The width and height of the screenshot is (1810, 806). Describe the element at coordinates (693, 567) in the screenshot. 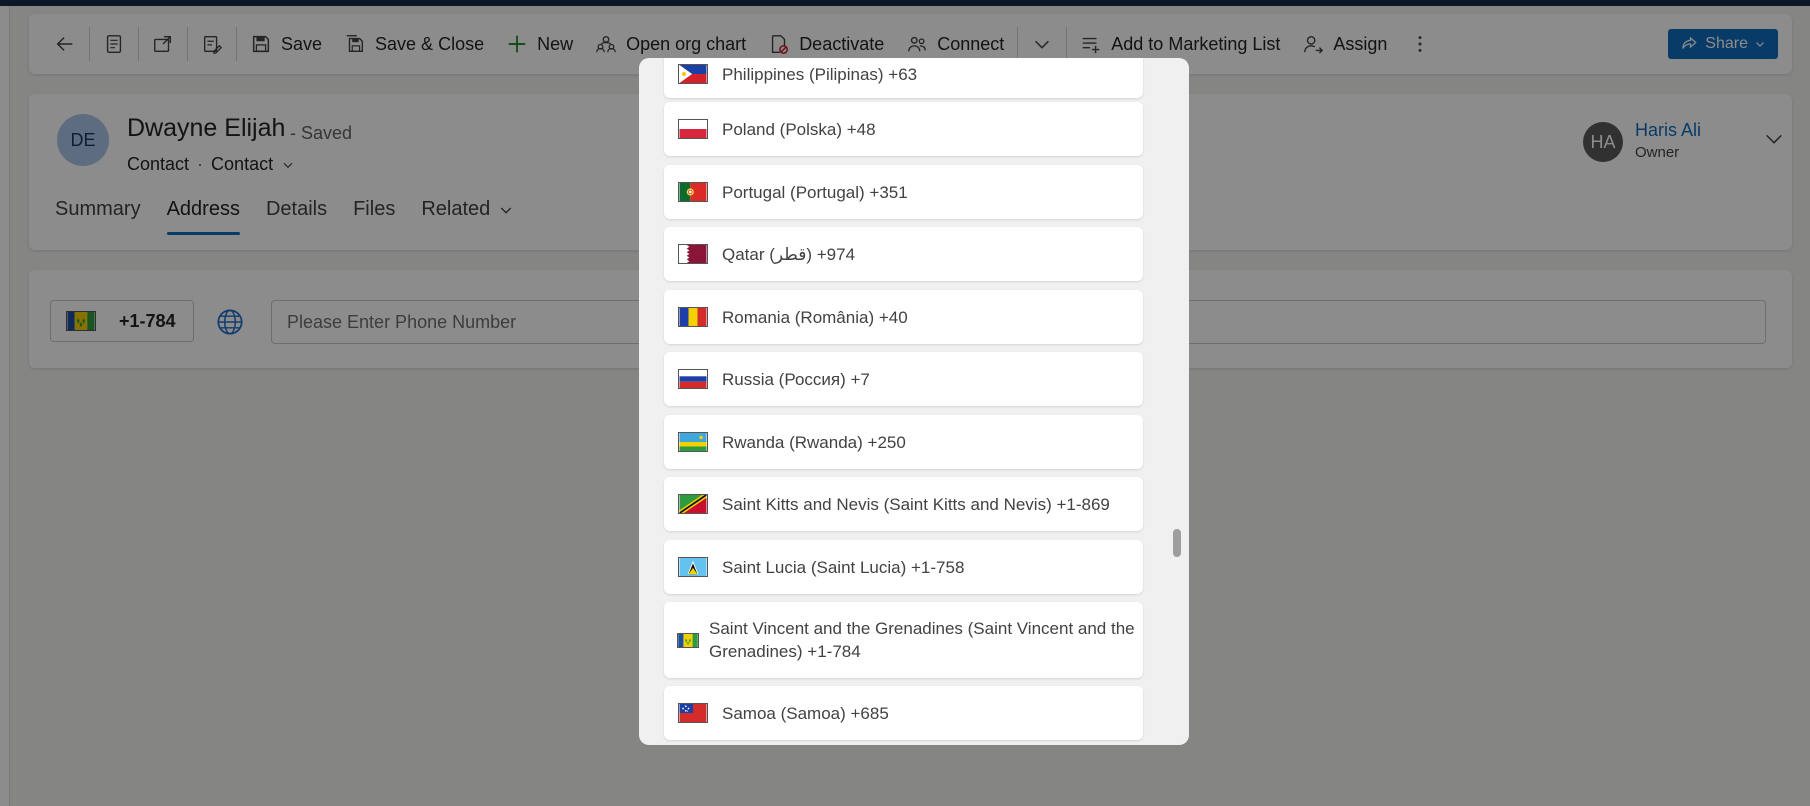

I see `saint-lucia-flag-icon` at that location.